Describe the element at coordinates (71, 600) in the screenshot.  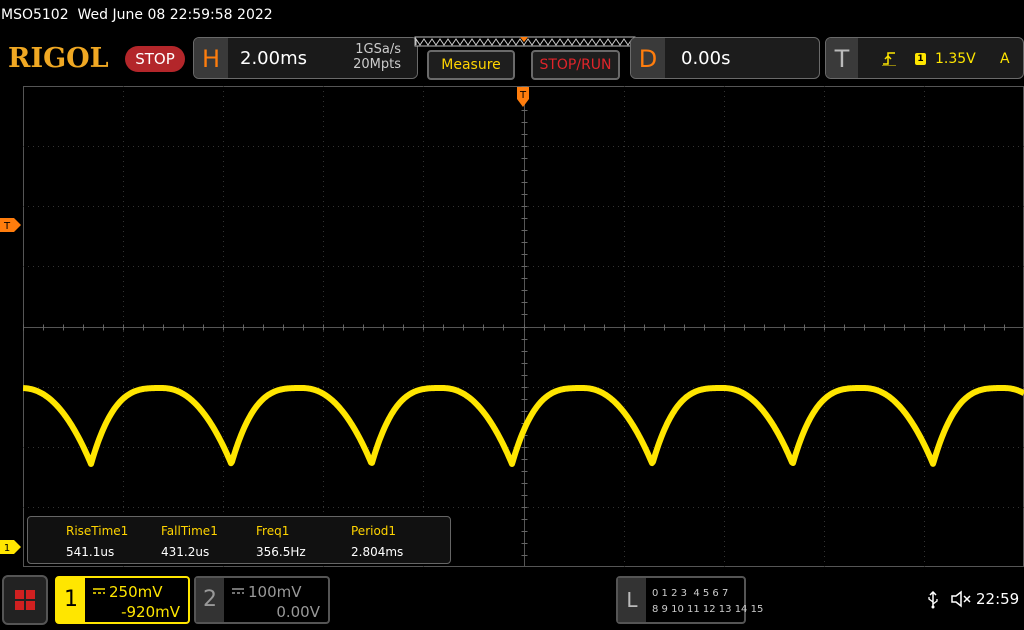
I see `channel1-number: 1` at that location.